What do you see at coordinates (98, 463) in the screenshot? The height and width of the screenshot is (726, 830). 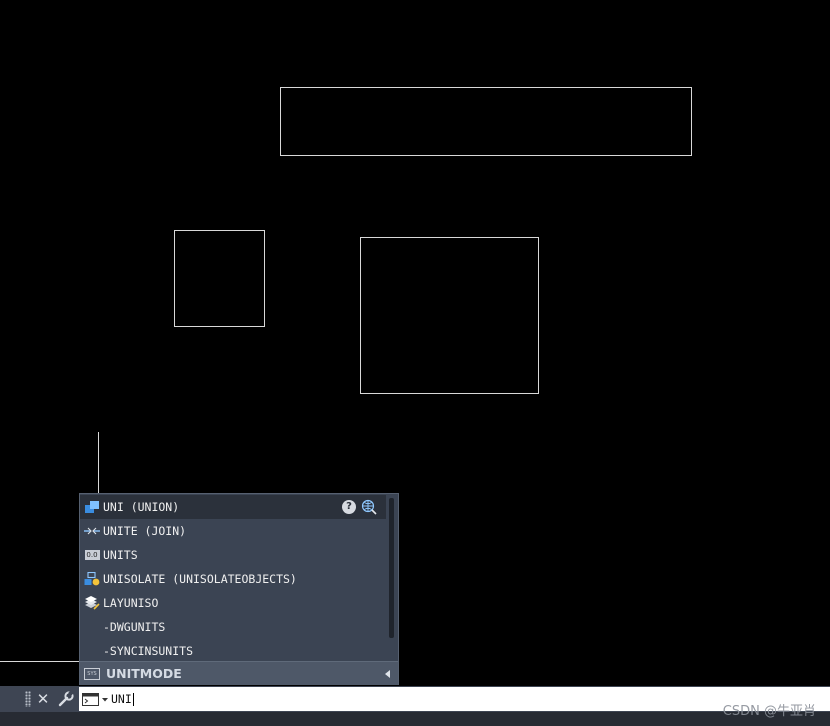 I see `crosshair-vertical-line` at bounding box center [98, 463].